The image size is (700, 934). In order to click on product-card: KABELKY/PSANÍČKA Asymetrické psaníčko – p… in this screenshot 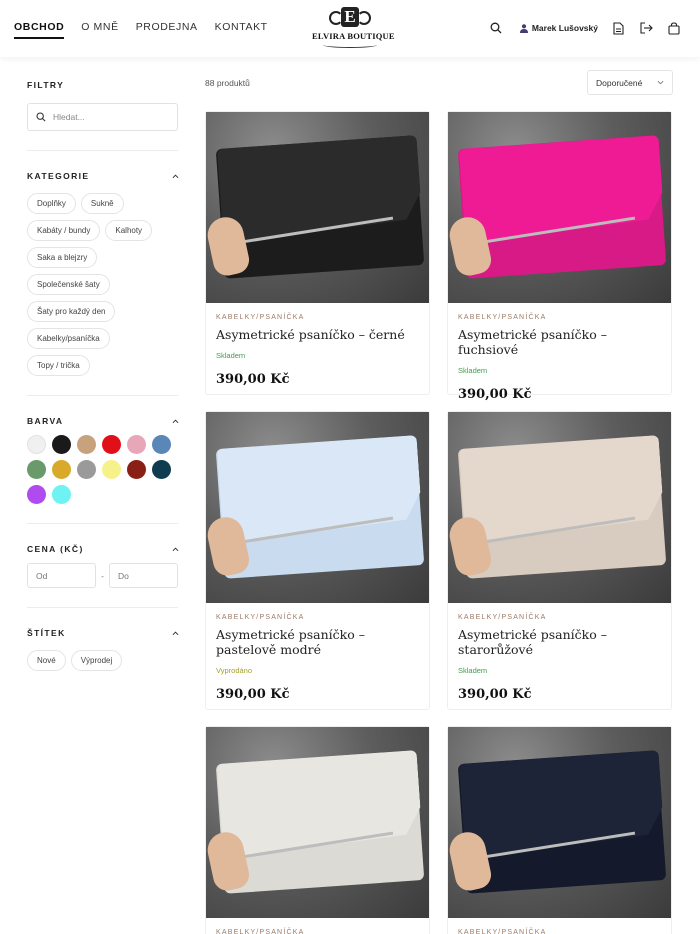, I will do `click(317, 560)`.